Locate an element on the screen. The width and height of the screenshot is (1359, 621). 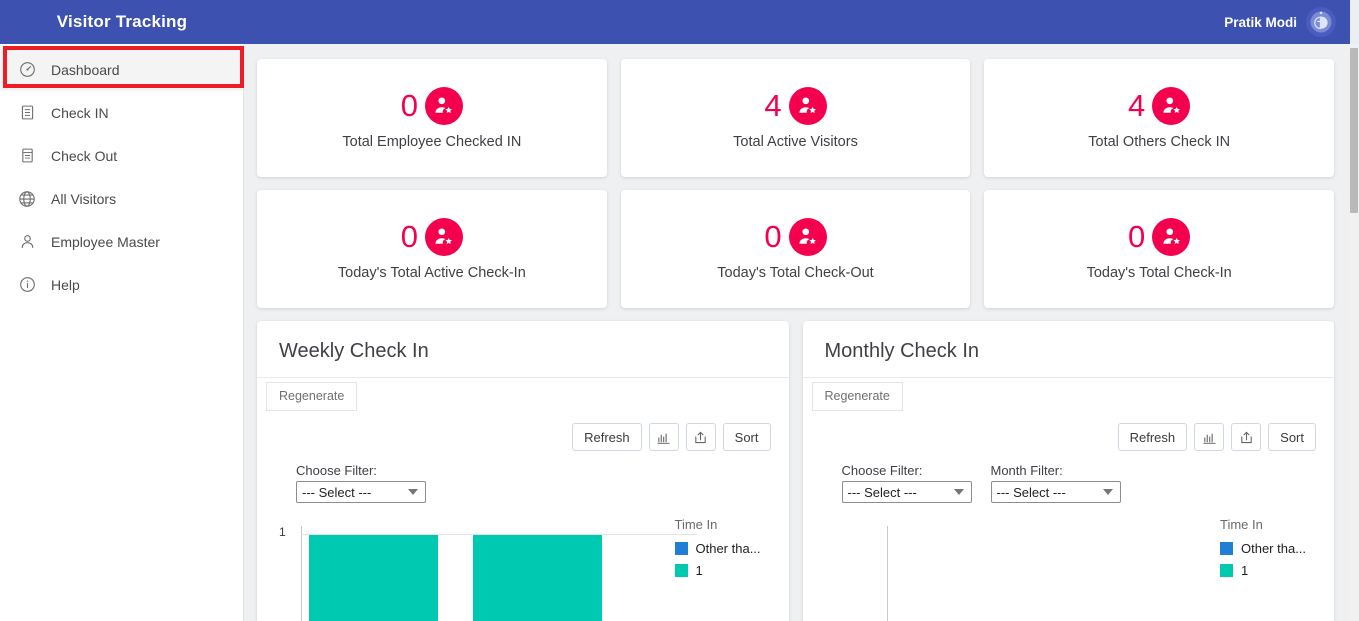
sidebar-item-label: Dashboard is located at coordinates (85, 69).